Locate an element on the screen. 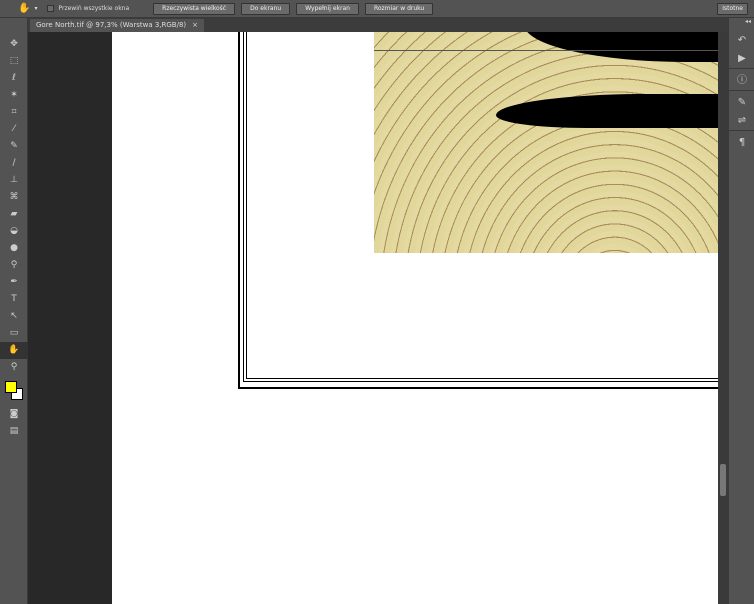 This screenshot has width=754, height=604. history-brush-tool-icon: ⌘ is located at coordinates (14, 197).